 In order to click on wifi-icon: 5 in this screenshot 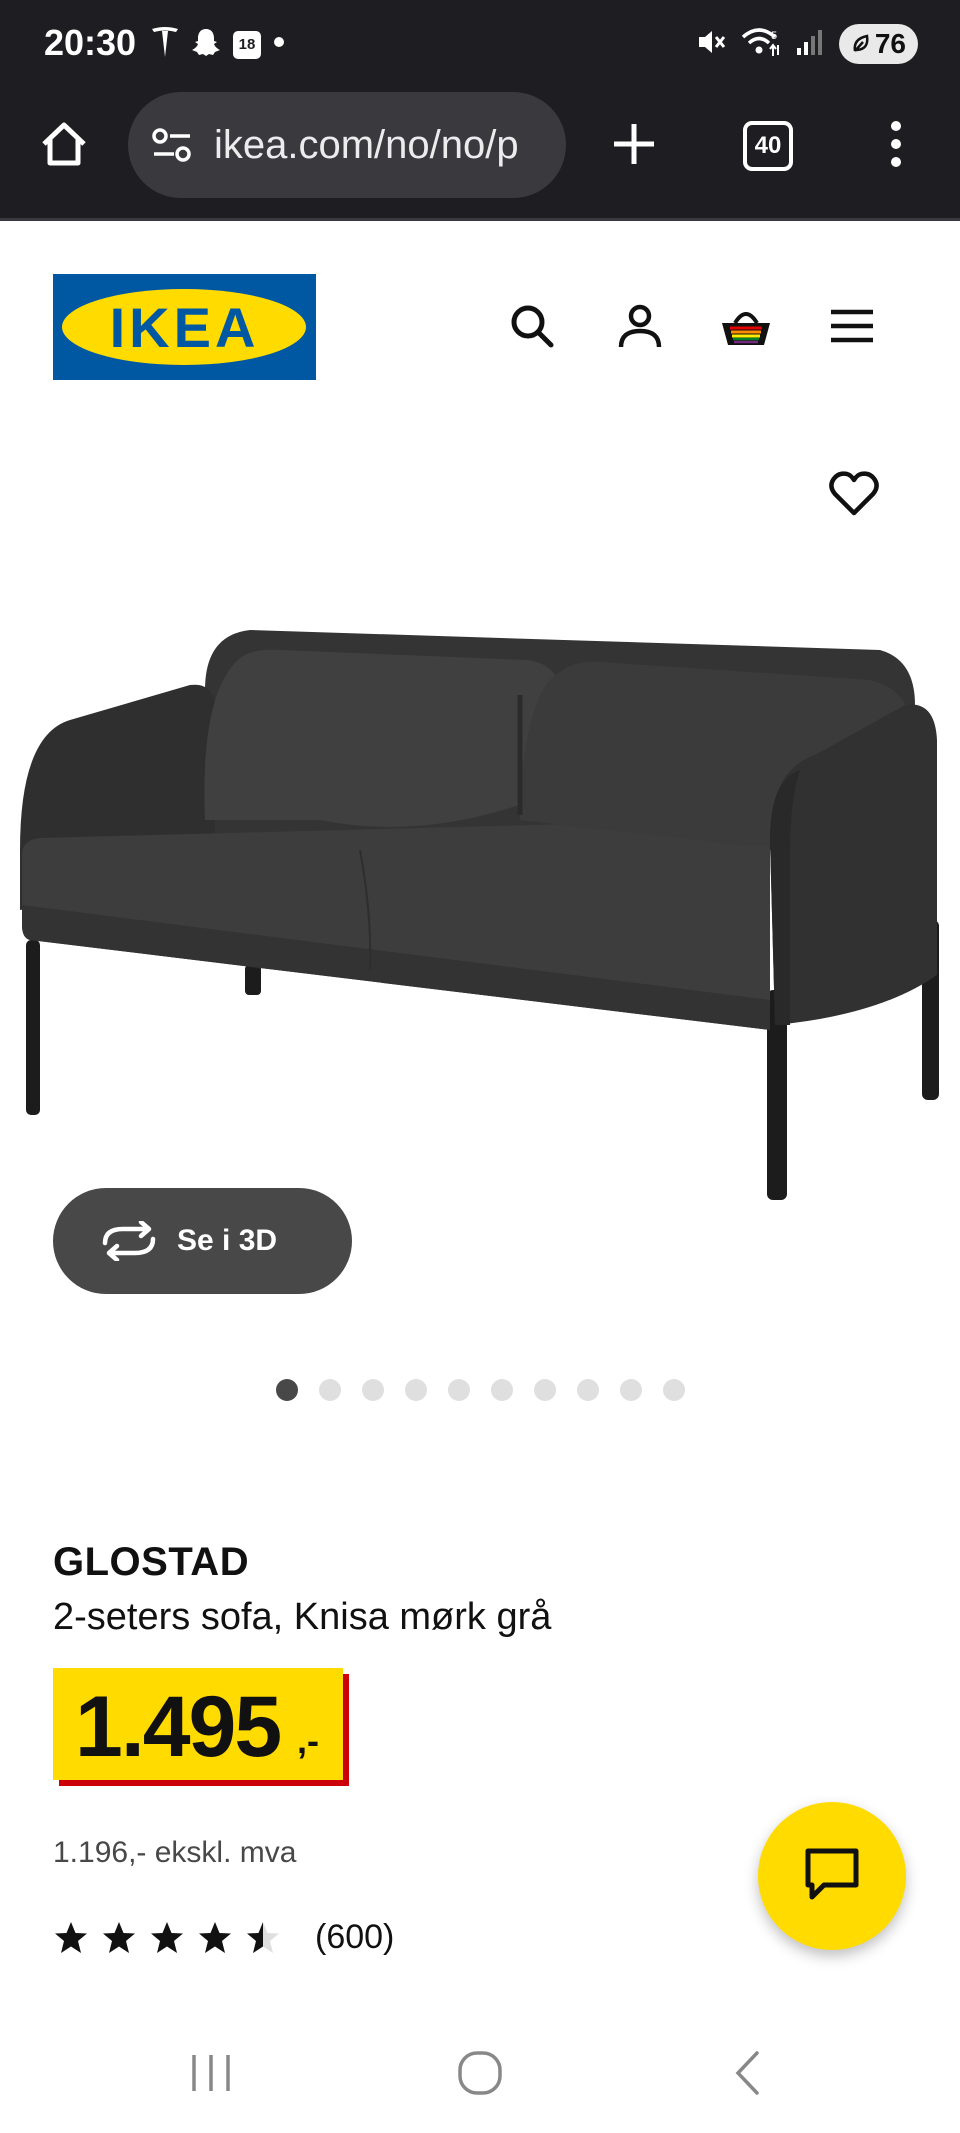, I will do `click(761, 44)`.